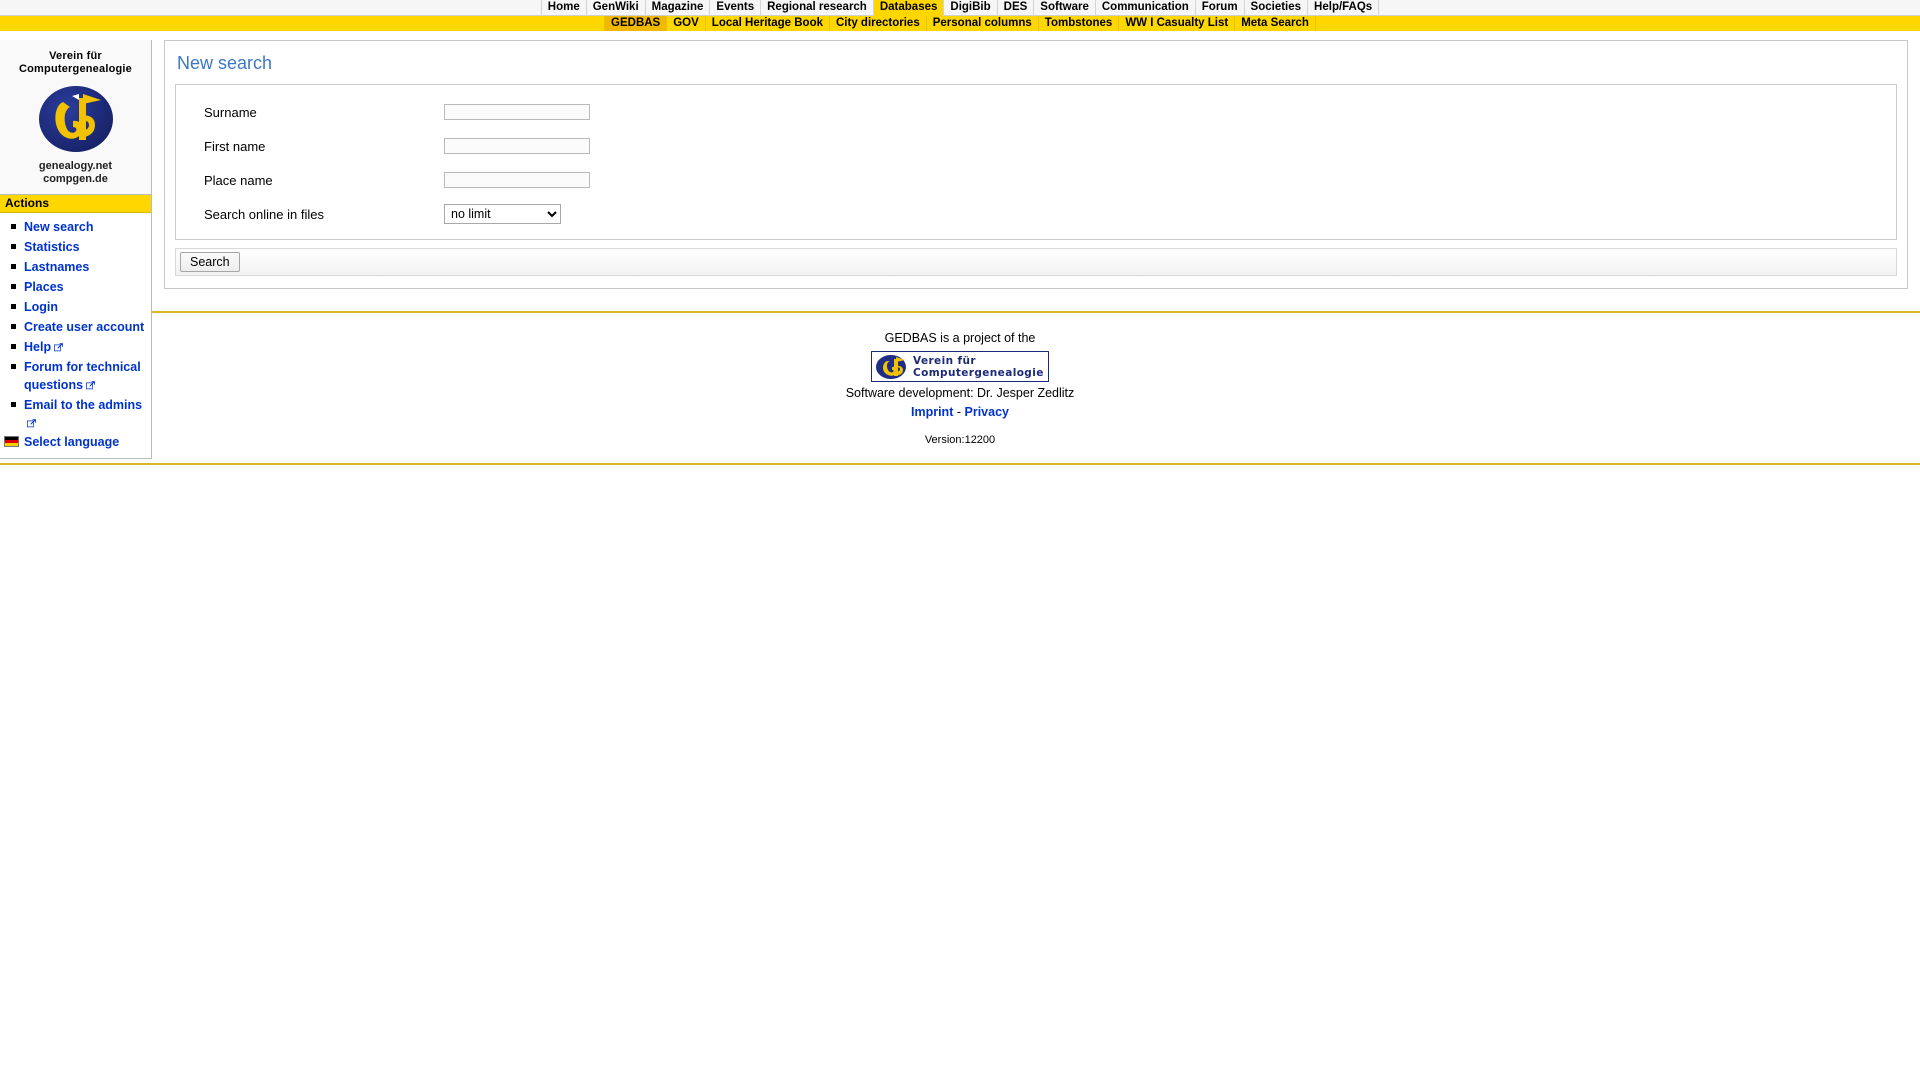 Image resolution: width=1920 pixels, height=1080 pixels. What do you see at coordinates (960, 393) in the screenshot?
I see `footer-developer-line: Software development: Dr. Jesper Zedlitz` at bounding box center [960, 393].